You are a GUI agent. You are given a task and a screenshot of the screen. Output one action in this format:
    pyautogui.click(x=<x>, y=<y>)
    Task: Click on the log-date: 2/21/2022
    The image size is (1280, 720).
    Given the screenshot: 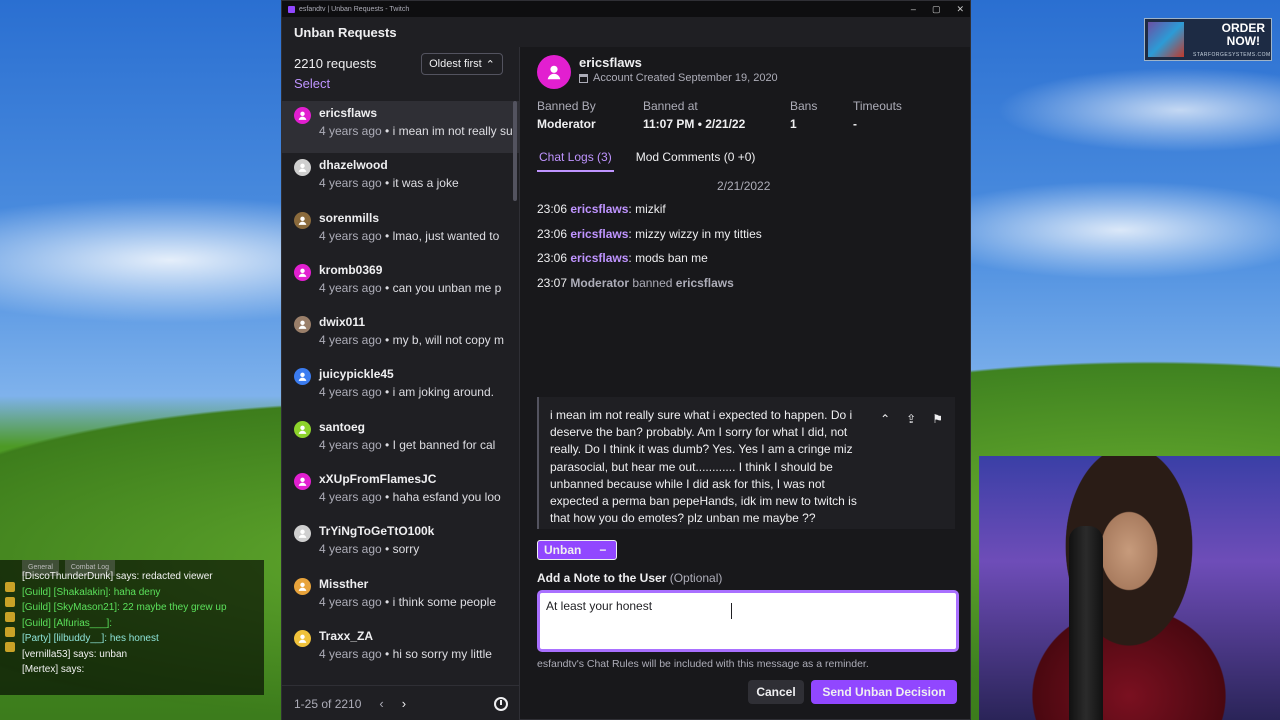 What is the action you would take?
    pyautogui.click(x=744, y=186)
    